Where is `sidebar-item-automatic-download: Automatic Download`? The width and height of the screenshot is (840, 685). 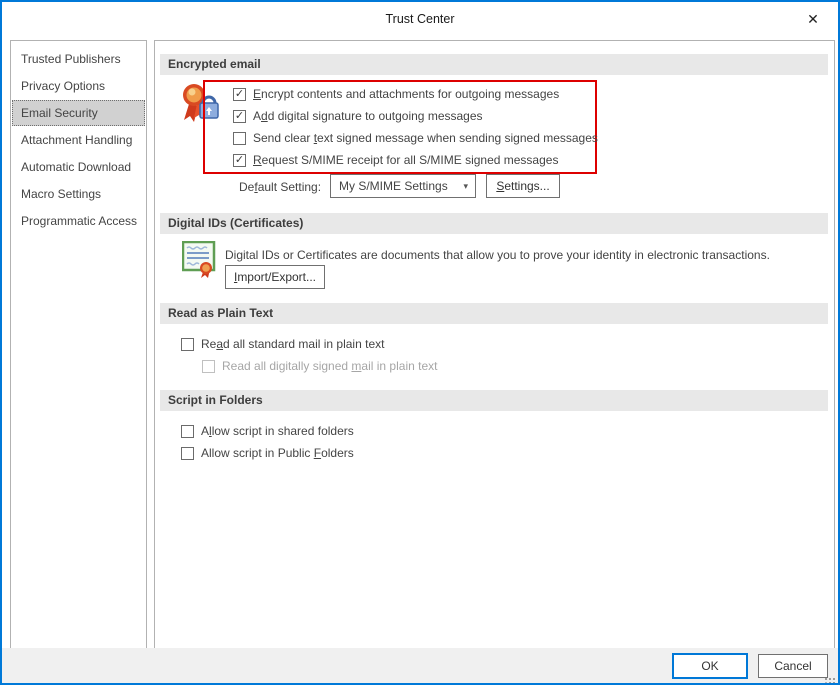 sidebar-item-automatic-download: Automatic Download is located at coordinates (78, 167).